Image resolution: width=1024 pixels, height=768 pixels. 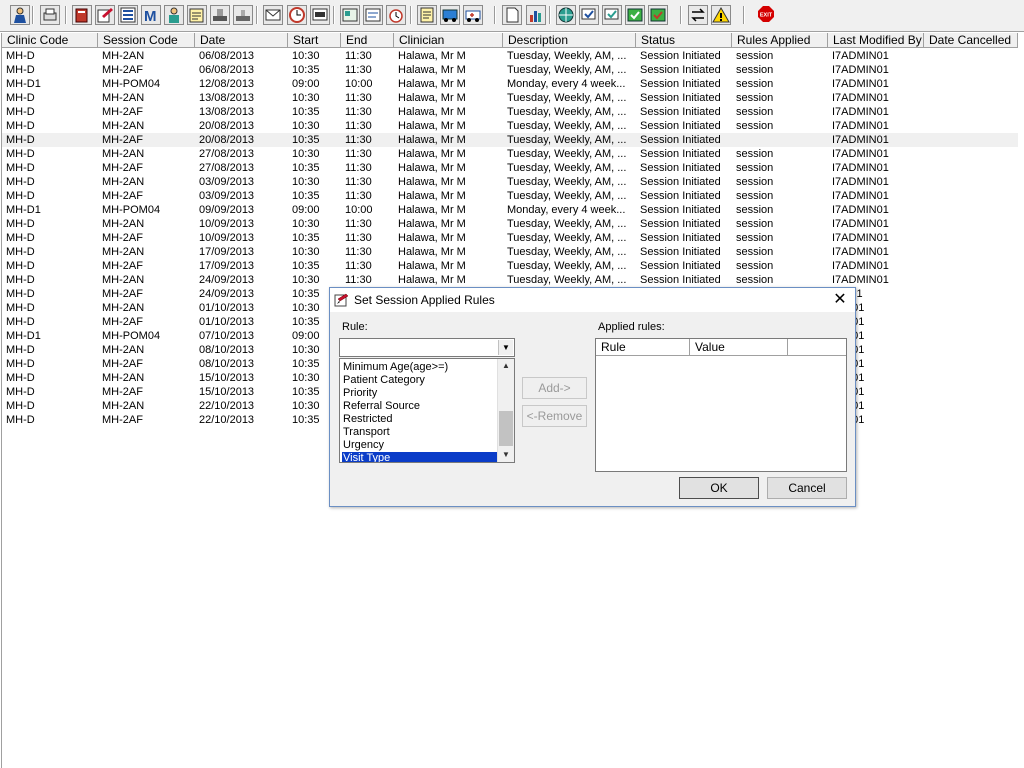 I want to click on scroll-up-icon: ▲, so click(x=506, y=366).